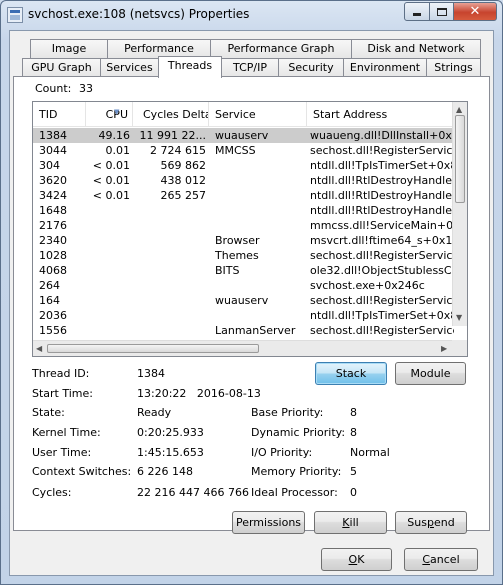 The image size is (503, 585). I want to click on cell-tid: 164, so click(49, 300).